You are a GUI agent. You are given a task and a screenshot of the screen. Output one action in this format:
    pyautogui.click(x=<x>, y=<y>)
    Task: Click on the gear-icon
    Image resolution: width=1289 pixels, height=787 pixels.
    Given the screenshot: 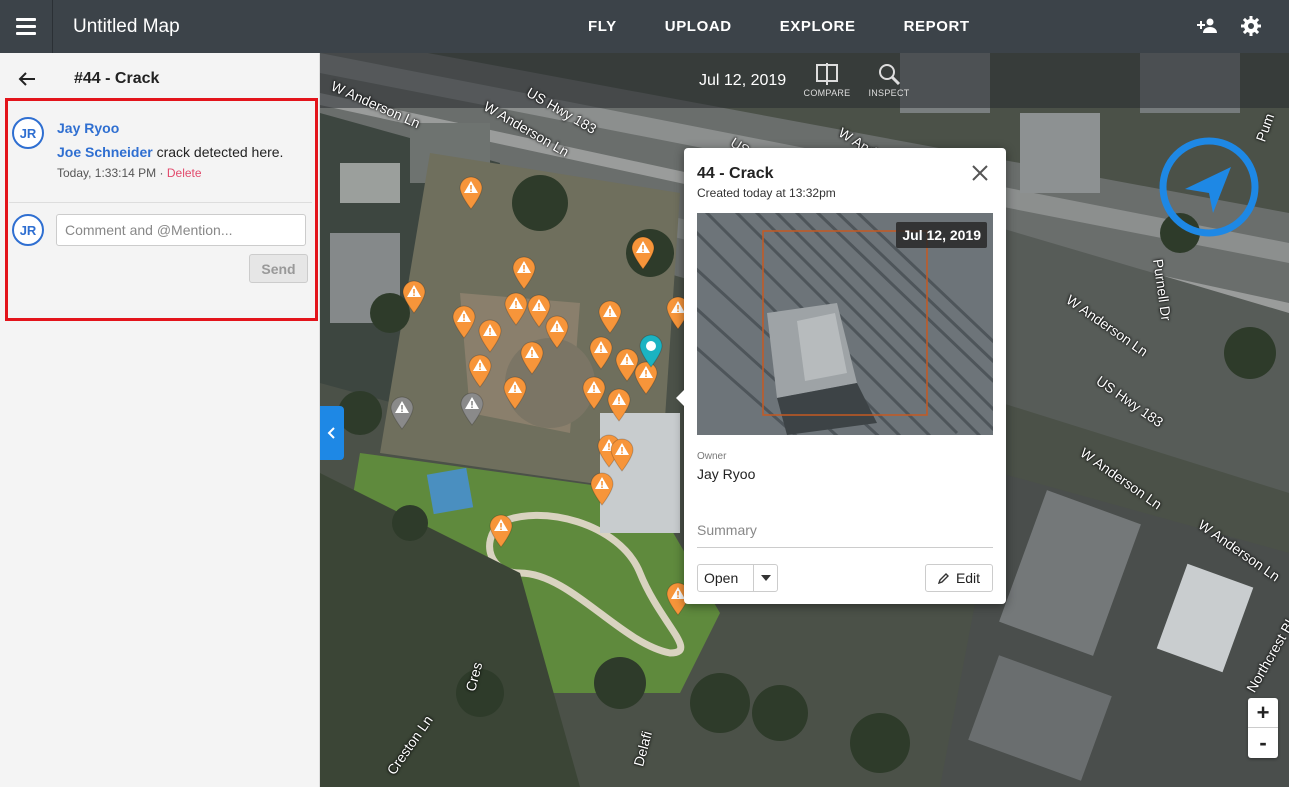 What is the action you would take?
    pyautogui.click(x=1251, y=26)
    